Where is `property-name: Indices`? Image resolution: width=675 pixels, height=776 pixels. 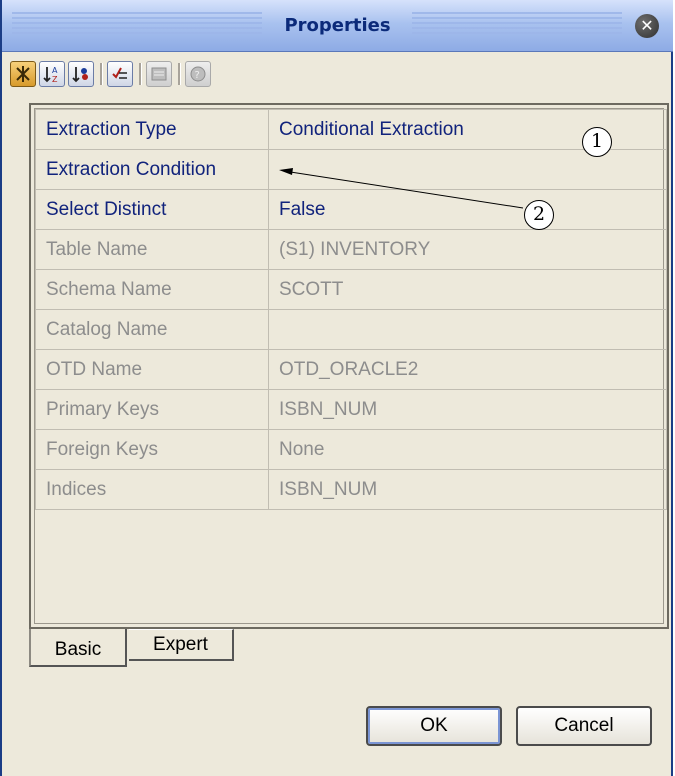
property-name: Indices is located at coordinates (152, 489).